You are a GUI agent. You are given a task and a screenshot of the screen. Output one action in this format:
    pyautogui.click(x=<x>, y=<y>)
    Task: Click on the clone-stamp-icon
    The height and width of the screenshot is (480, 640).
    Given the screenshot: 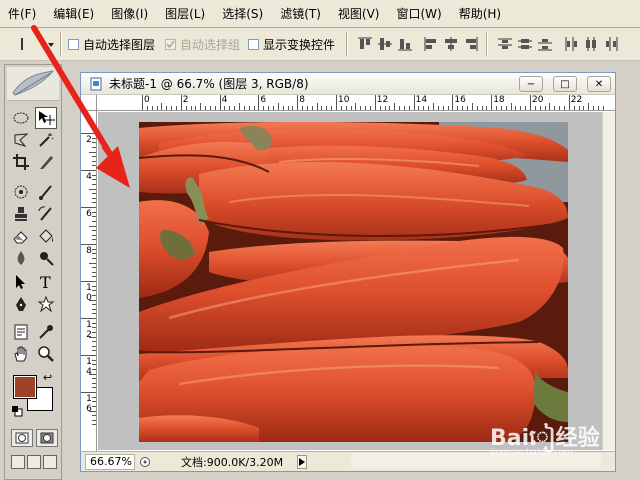 What is the action you would take?
    pyautogui.click(x=21, y=214)
    